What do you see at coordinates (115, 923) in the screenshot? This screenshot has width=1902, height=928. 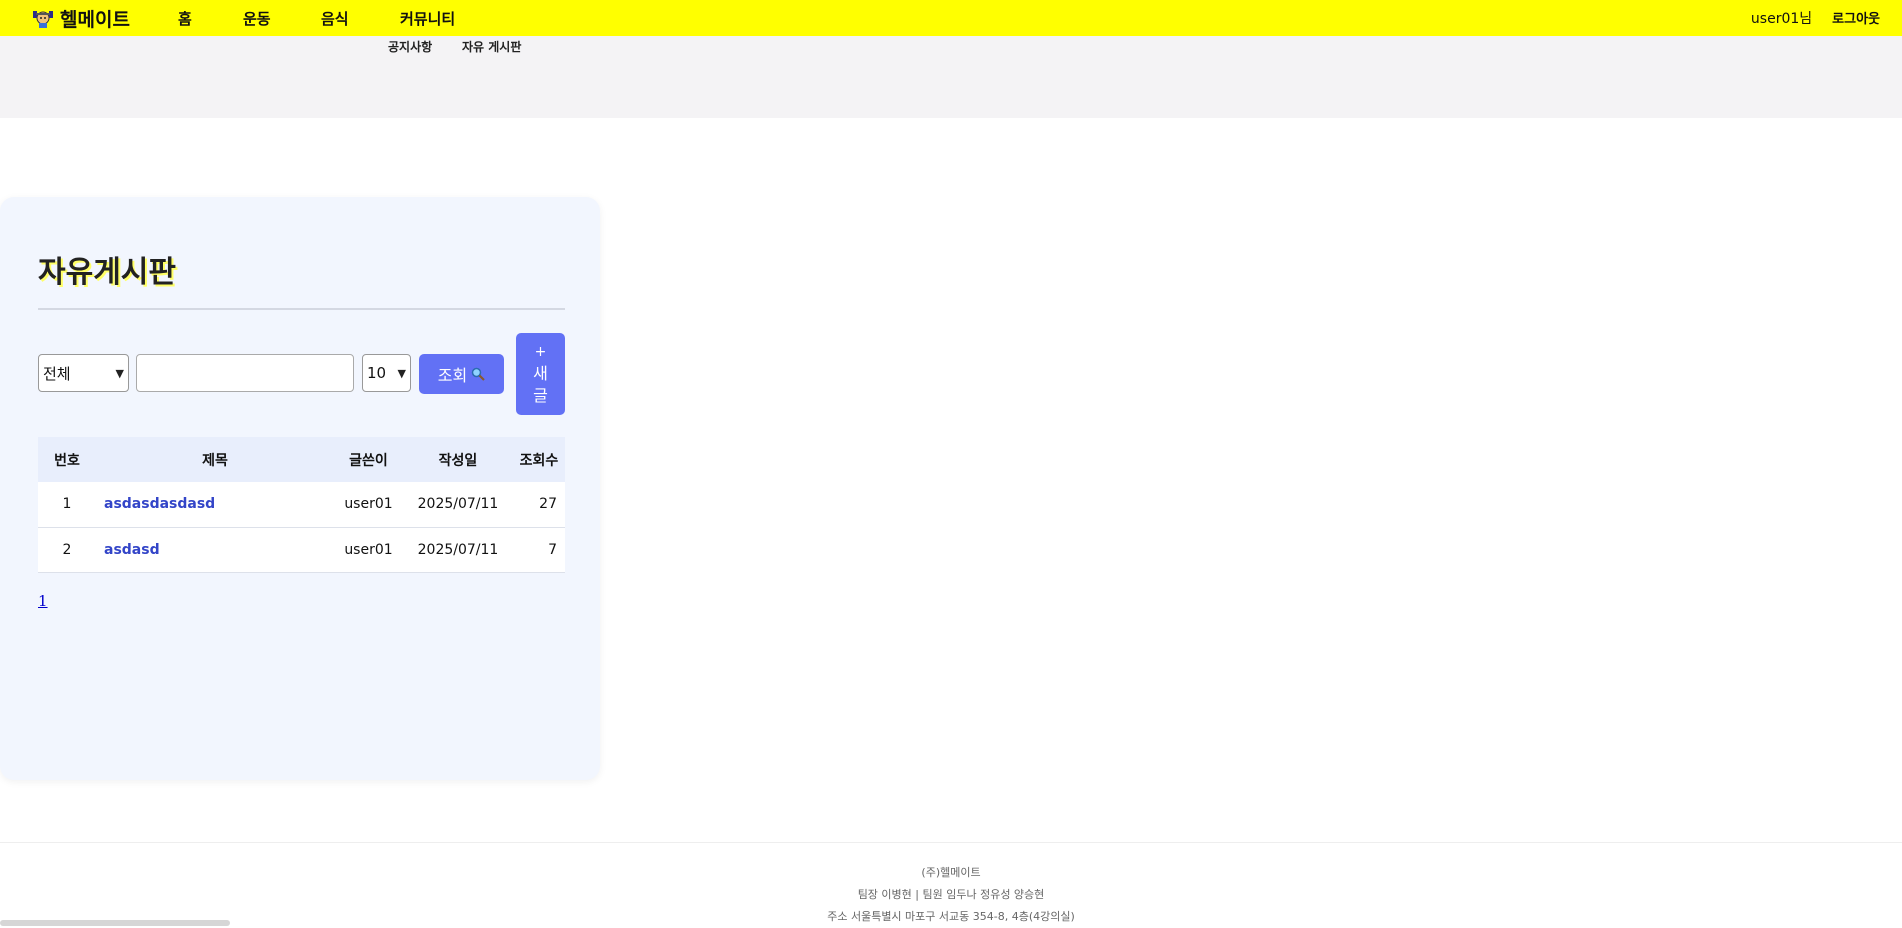 I see `horizontal-scrollbar` at bounding box center [115, 923].